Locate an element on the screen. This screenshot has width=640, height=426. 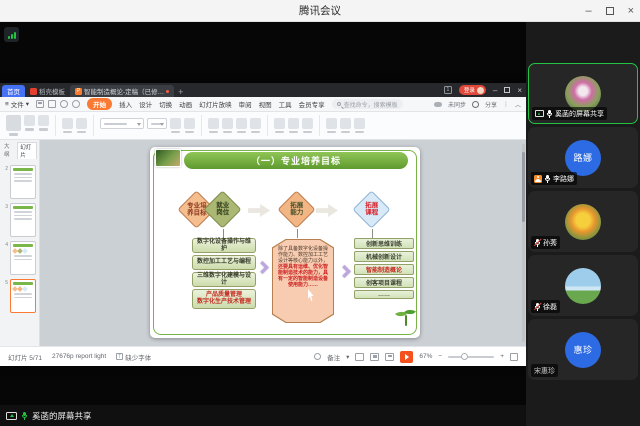
menu-tools: 工具 is located at coordinates (285, 104).